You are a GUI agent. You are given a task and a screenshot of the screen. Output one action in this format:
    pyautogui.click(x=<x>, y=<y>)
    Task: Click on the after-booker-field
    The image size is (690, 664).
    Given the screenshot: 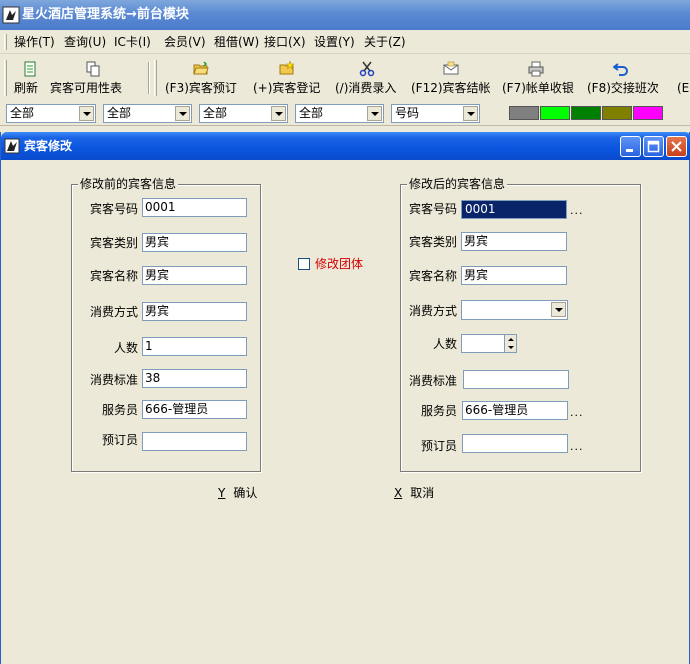 What is the action you would take?
    pyautogui.click(x=515, y=443)
    